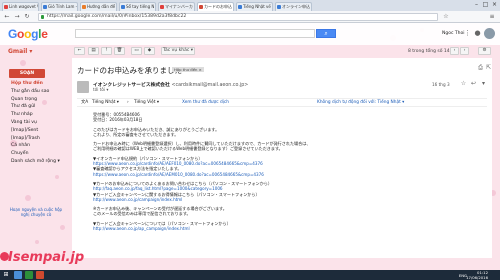 Image resolution: width=500 pixels, height=280 pixels. I want to click on gmail-menu: Gmail ▾, so click(20, 51).